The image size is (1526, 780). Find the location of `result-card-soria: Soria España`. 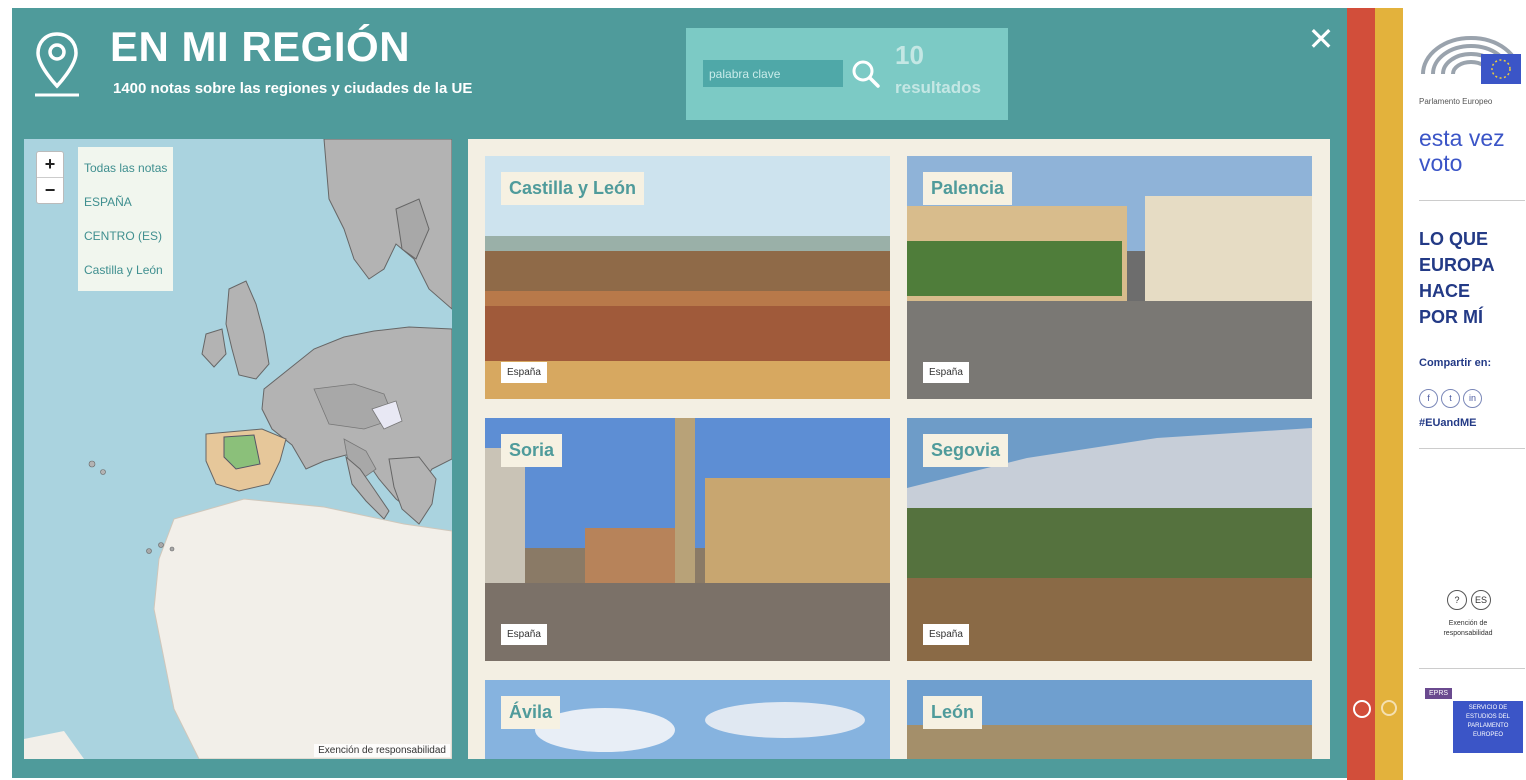

result-card-soria: Soria España is located at coordinates (687, 539).